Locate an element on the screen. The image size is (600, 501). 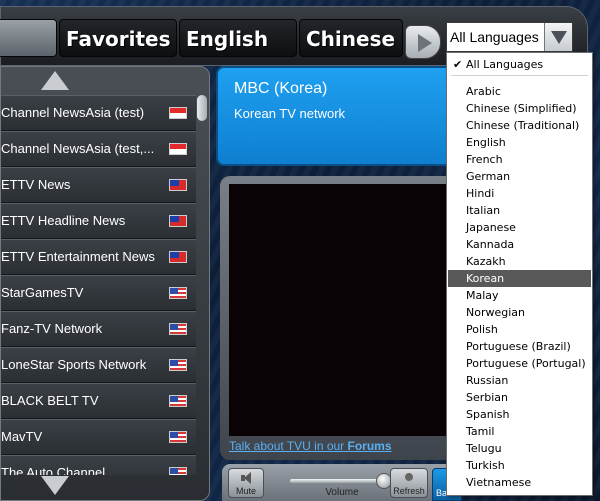
dropdown-option: Kannada is located at coordinates (519, 244).